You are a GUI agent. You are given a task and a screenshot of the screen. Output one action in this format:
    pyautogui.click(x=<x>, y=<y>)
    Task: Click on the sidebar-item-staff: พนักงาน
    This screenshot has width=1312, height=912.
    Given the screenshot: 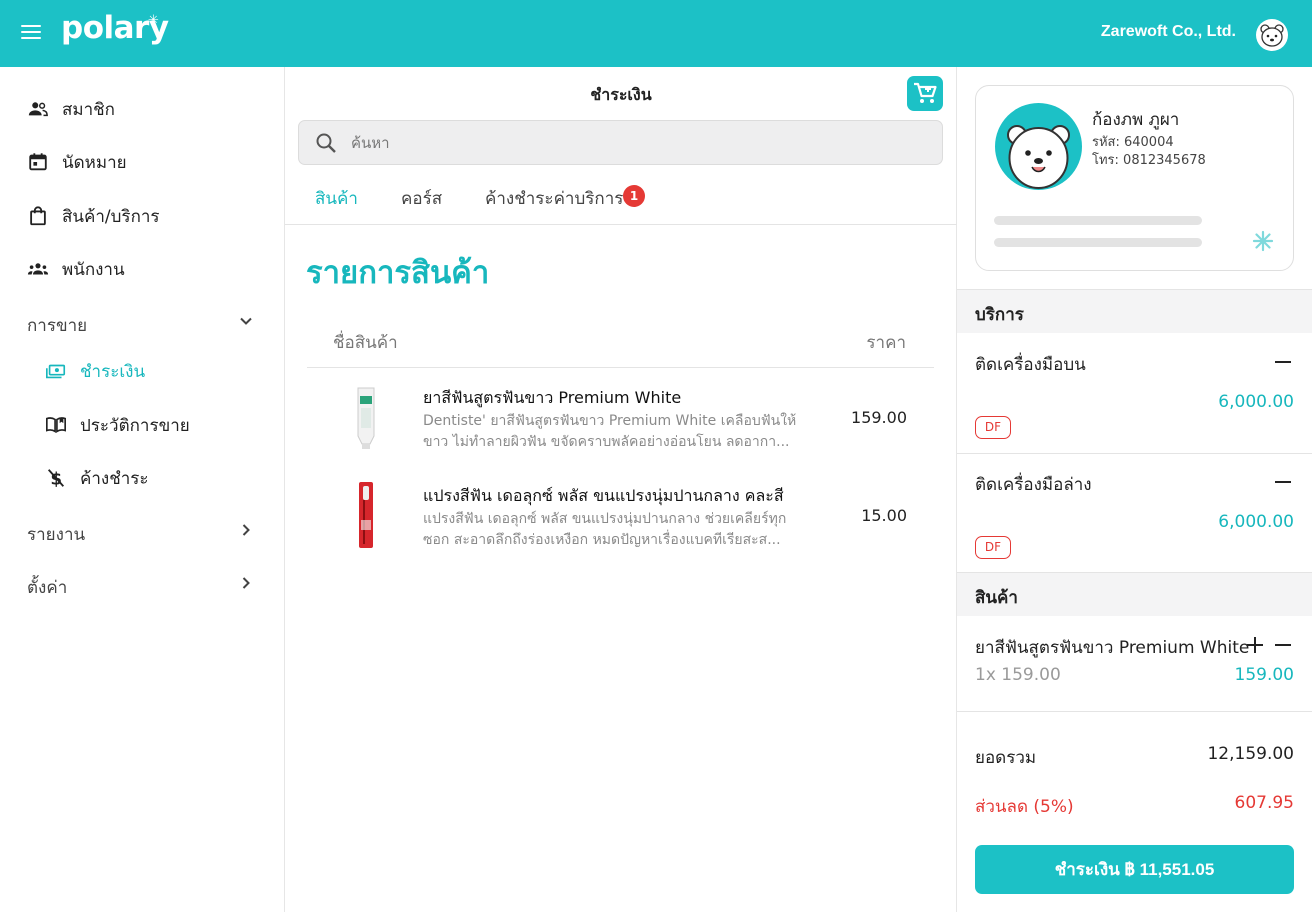 What is the action you would take?
    pyautogui.click(x=142, y=269)
    